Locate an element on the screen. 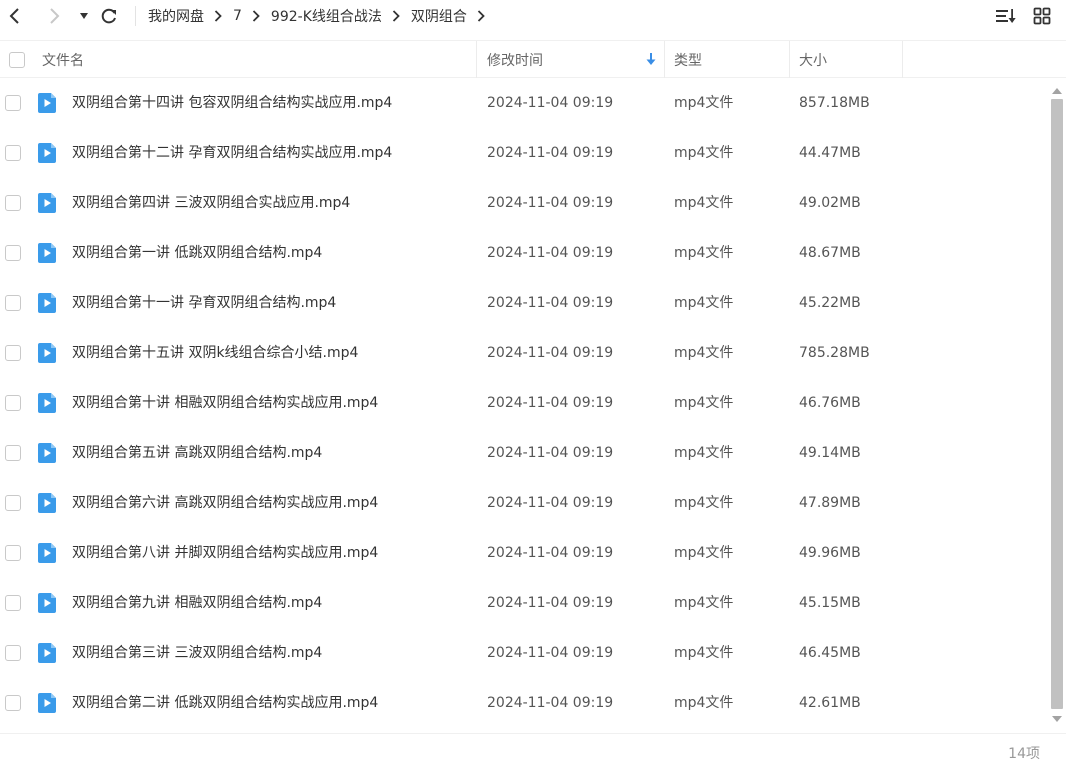  file-name: 双阴组合第三讲 三波双阴组合结构.mp4 is located at coordinates (197, 653).